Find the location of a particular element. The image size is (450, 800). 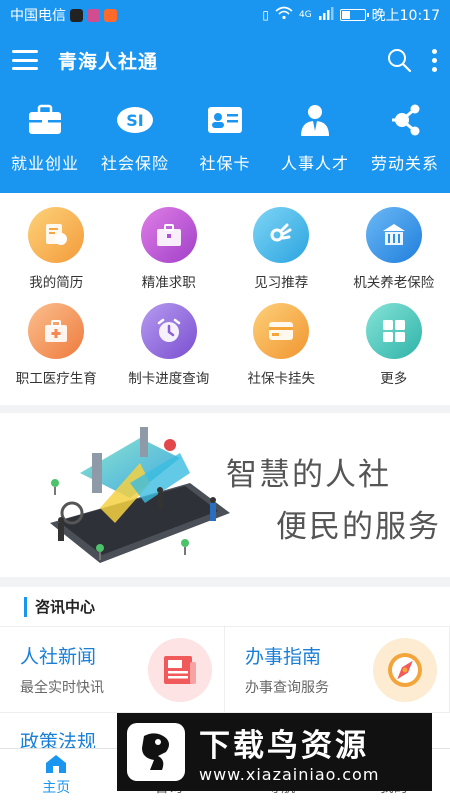

job-search-icon is located at coordinates (168, 235).